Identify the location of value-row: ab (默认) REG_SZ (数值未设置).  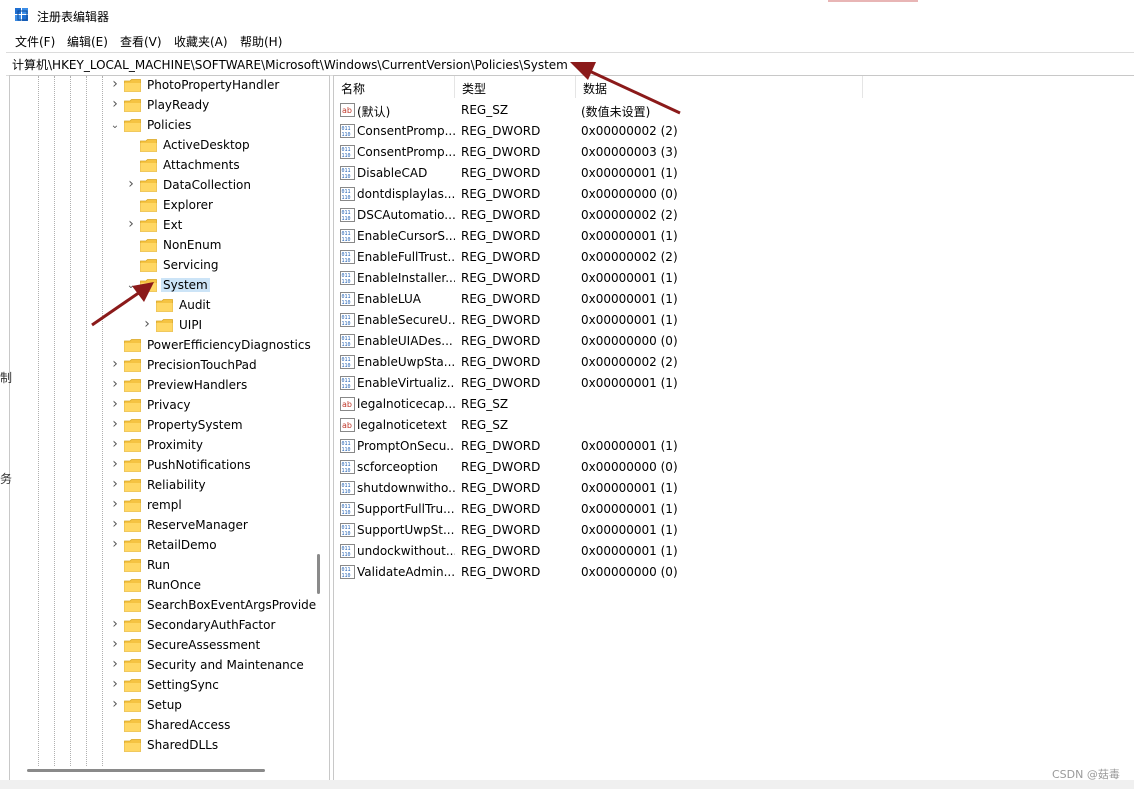
(684, 110).